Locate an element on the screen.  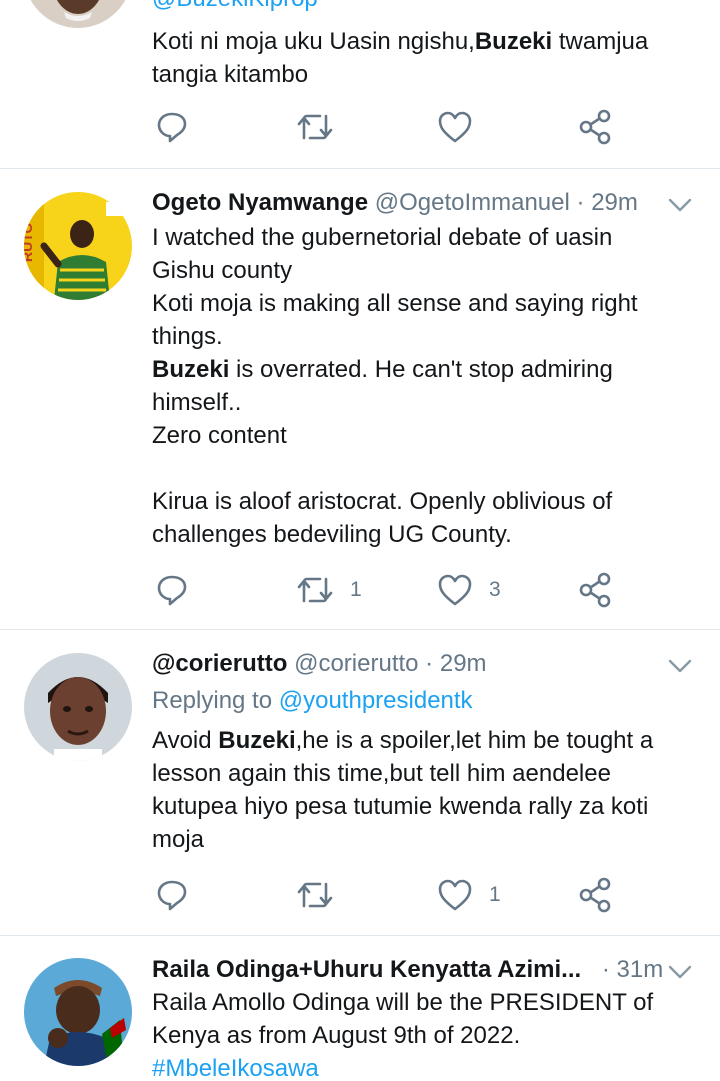
handle: @OgetoImmanuel is located at coordinates (472, 202).